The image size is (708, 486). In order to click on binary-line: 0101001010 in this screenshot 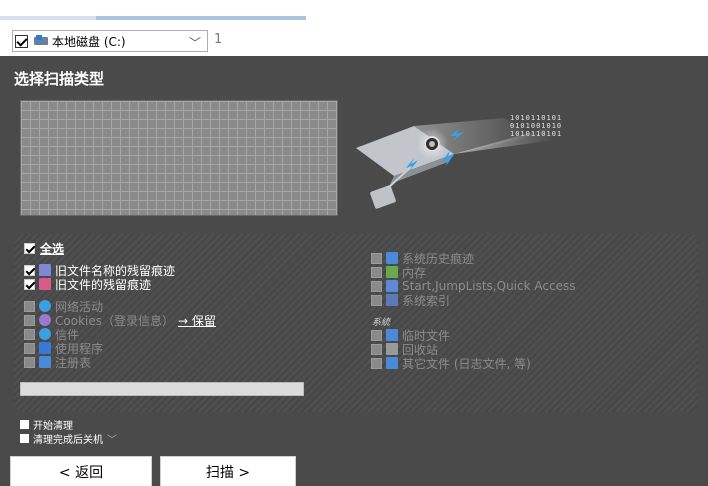, I will do `click(536, 126)`.